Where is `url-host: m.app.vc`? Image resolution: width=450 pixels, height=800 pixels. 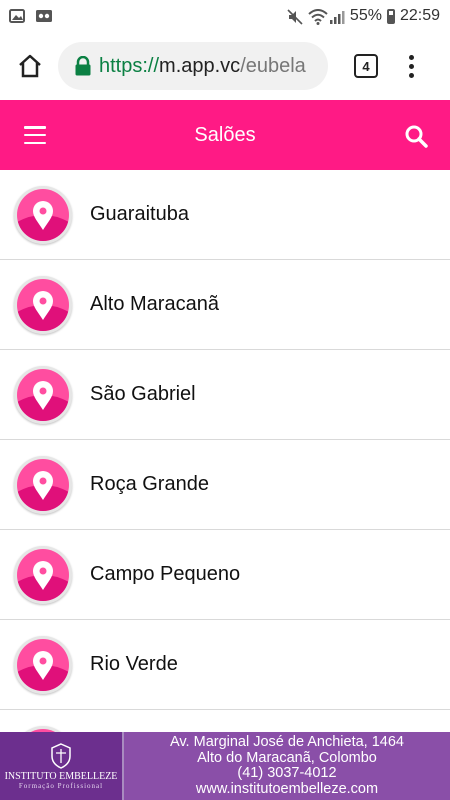 url-host: m.app.vc is located at coordinates (200, 65).